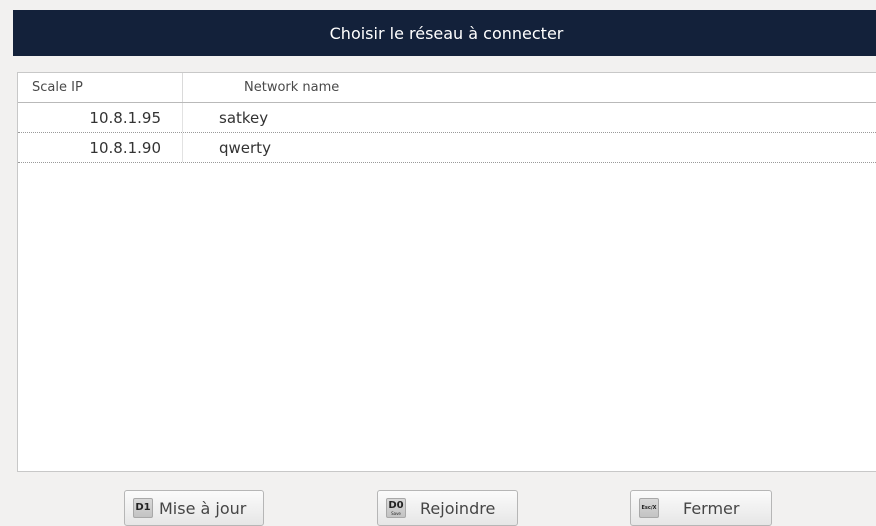  Describe the element at coordinates (458, 508) in the screenshot. I see `join-button-label: Rejoindre` at that location.